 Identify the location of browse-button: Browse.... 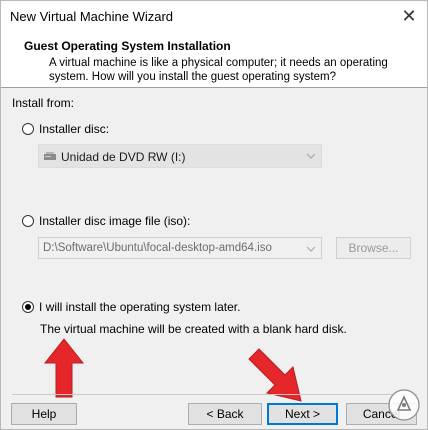
(373, 248).